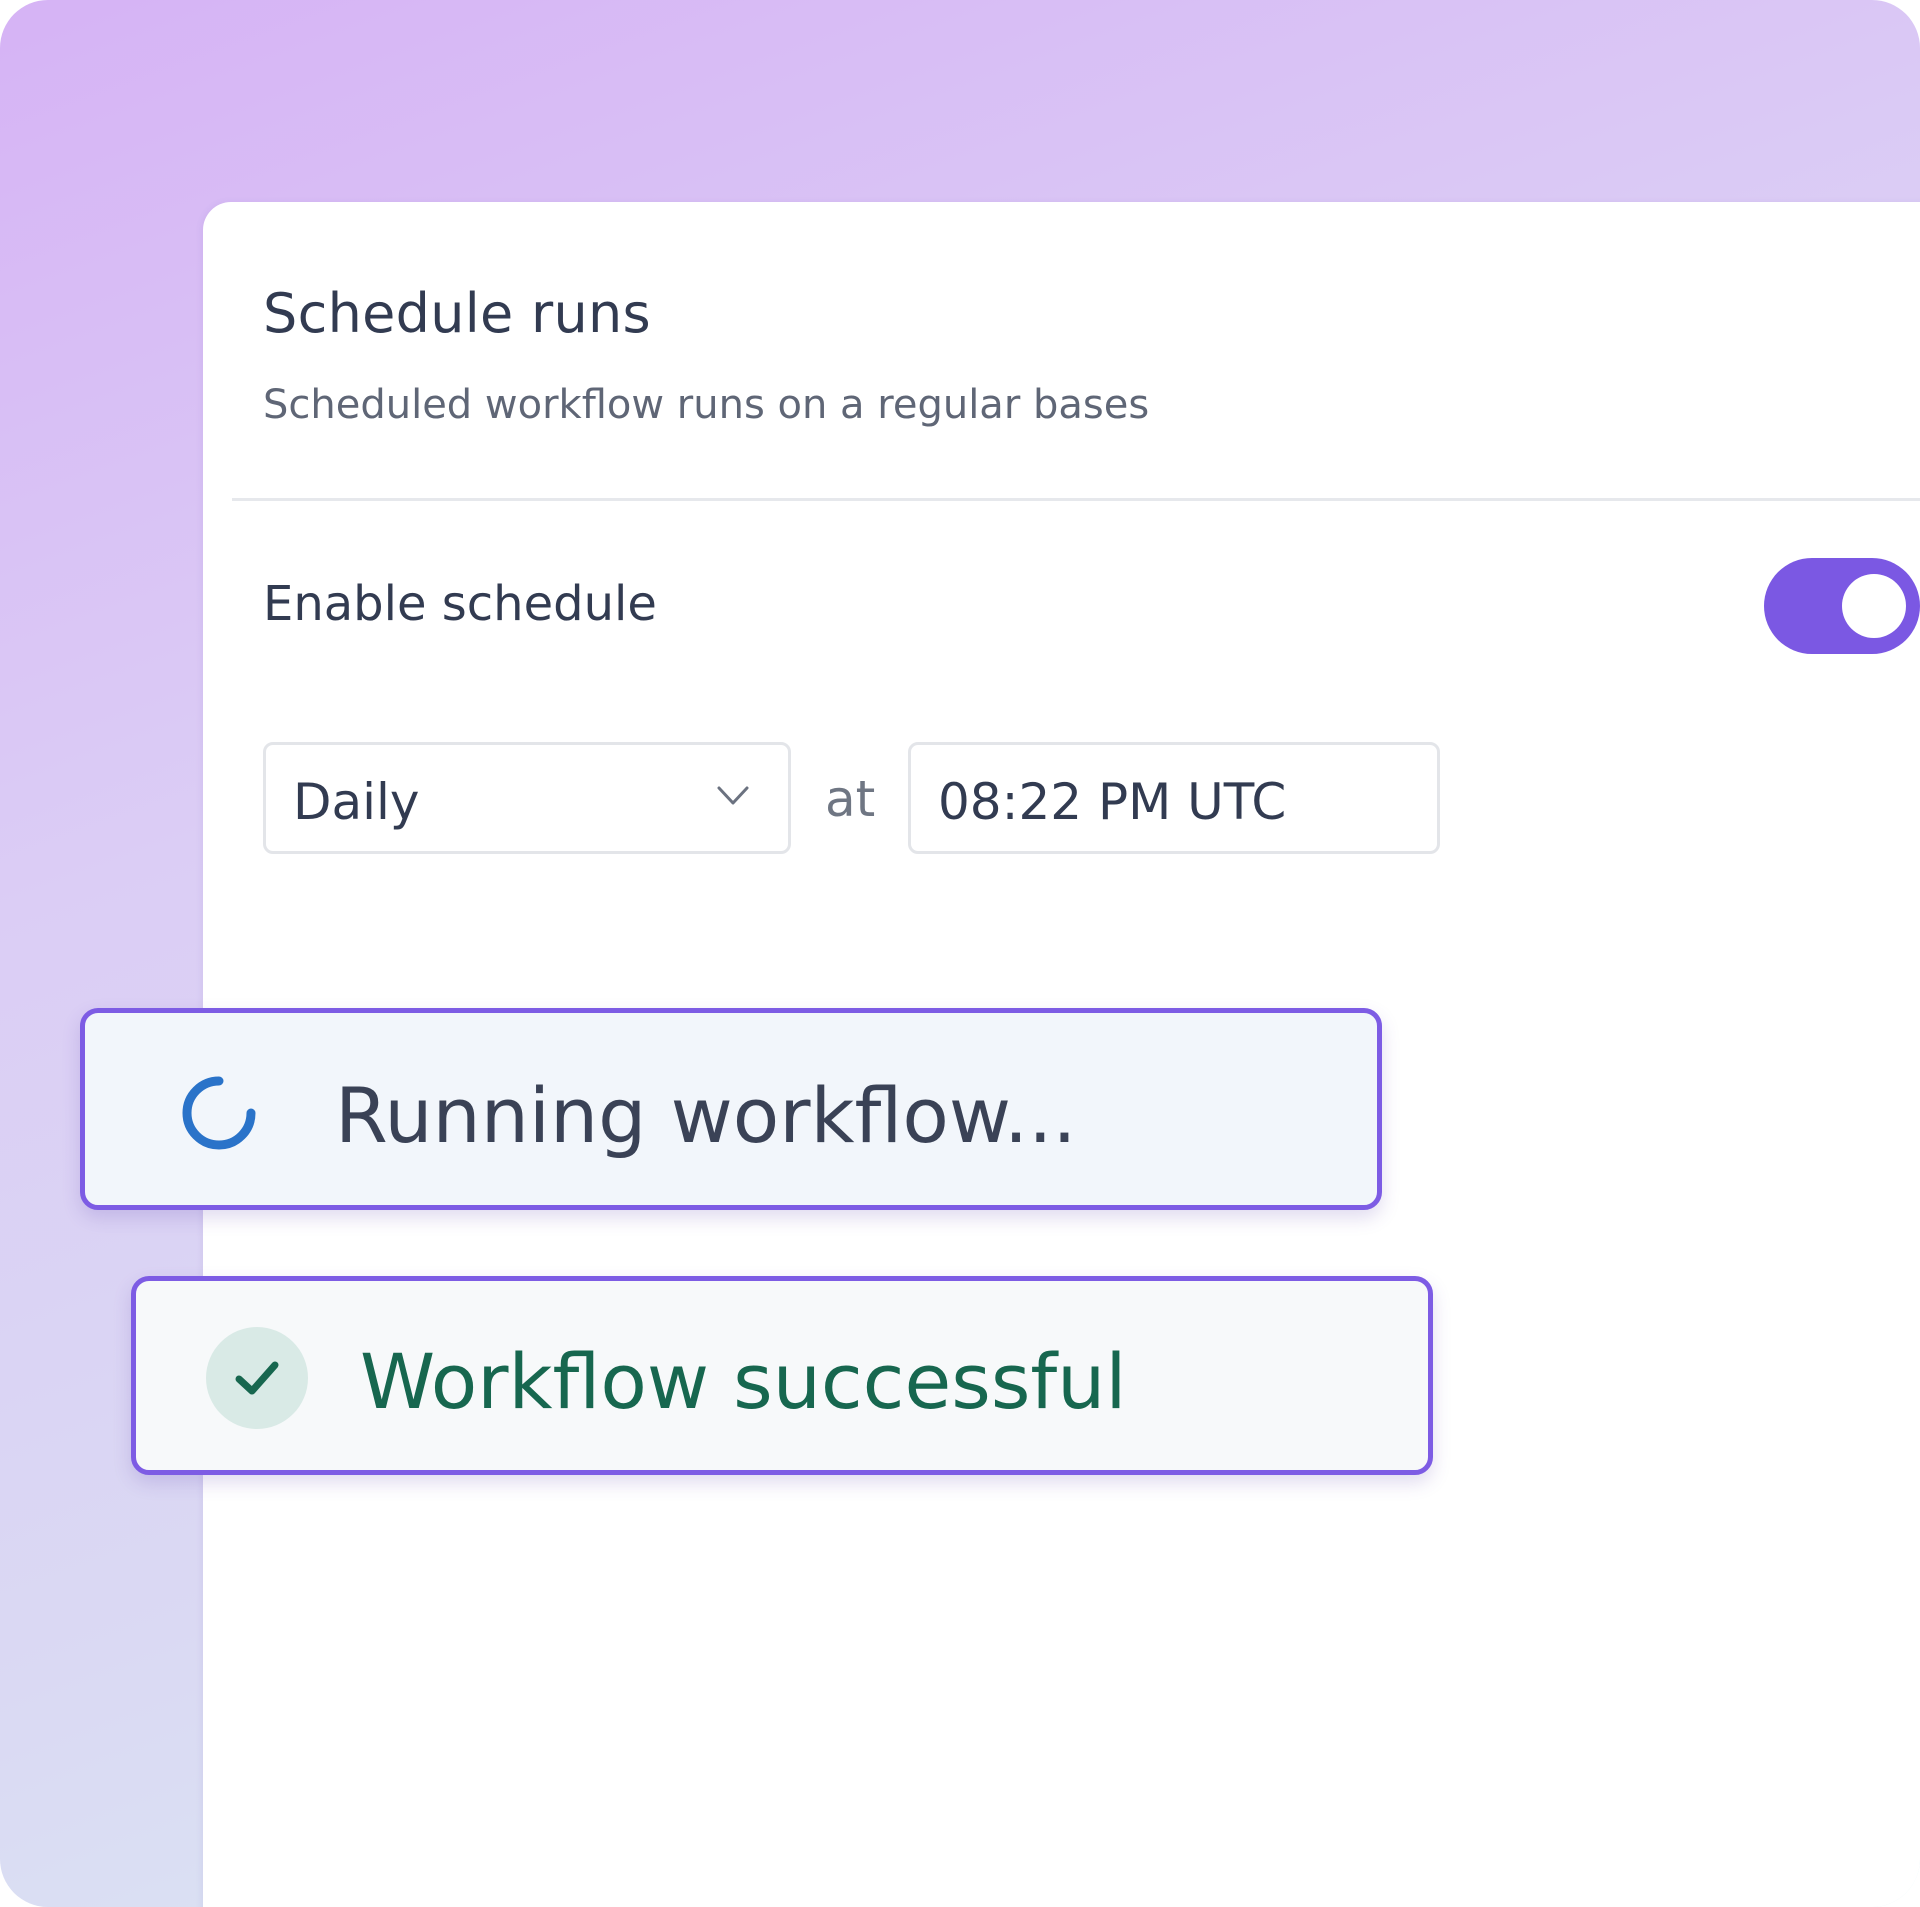  Describe the element at coordinates (527, 798) in the screenshot. I see `frequency-select: Daily` at that location.